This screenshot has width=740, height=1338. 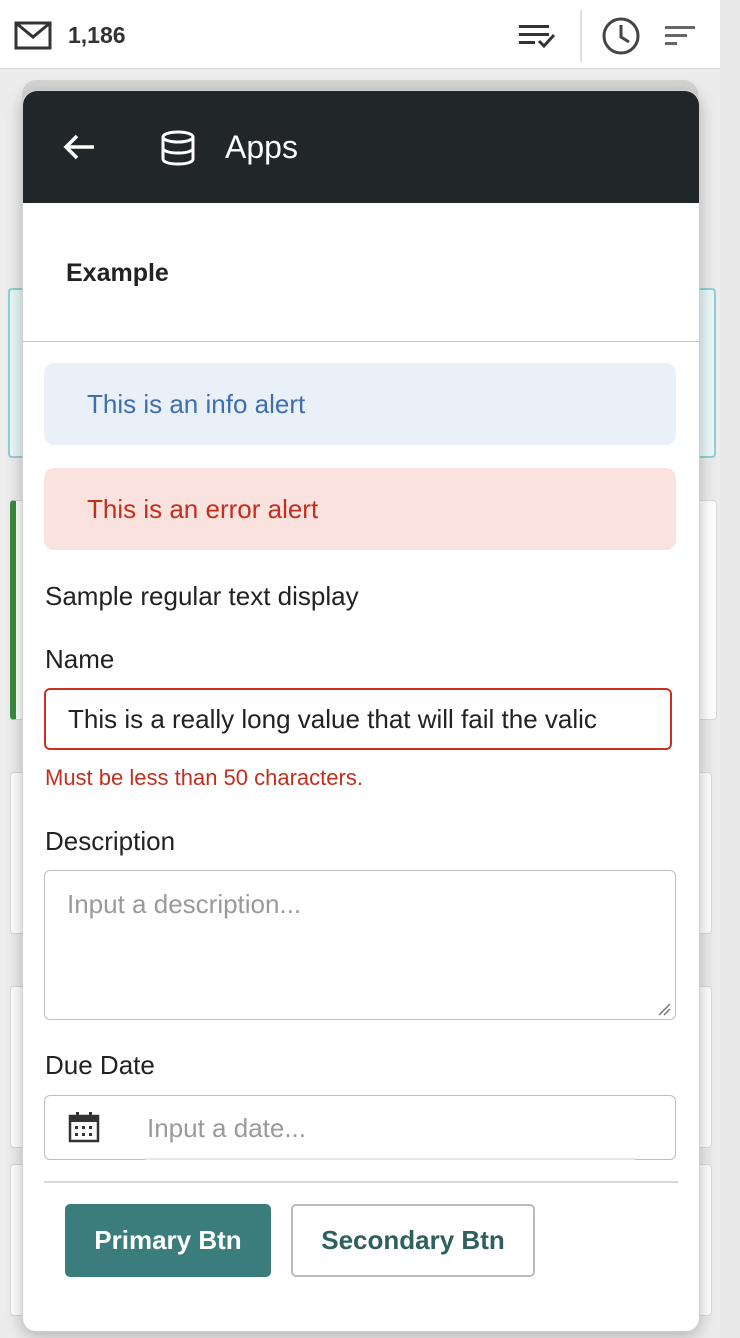 I want to click on date-underline, so click(x=390, y=1159).